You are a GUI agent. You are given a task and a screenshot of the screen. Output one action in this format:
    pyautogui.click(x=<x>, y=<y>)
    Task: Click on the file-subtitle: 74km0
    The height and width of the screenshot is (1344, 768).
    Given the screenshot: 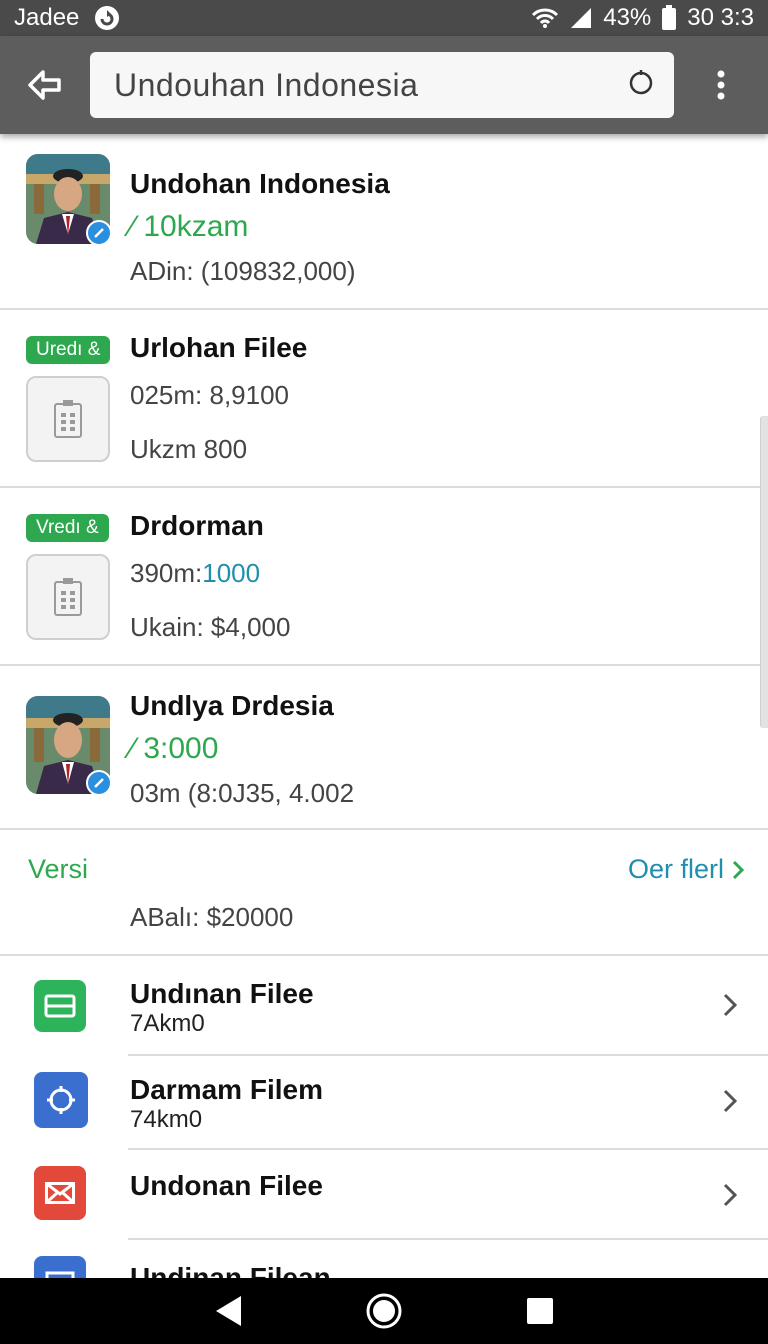 What is the action you would take?
    pyautogui.click(x=166, y=1119)
    